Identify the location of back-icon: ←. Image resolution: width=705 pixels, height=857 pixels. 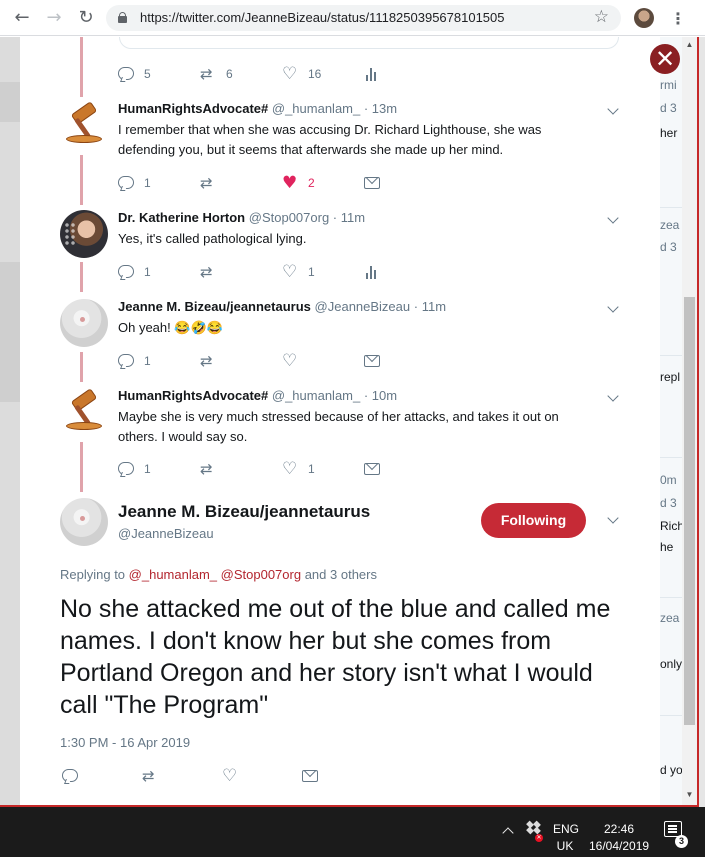
(22, 18).